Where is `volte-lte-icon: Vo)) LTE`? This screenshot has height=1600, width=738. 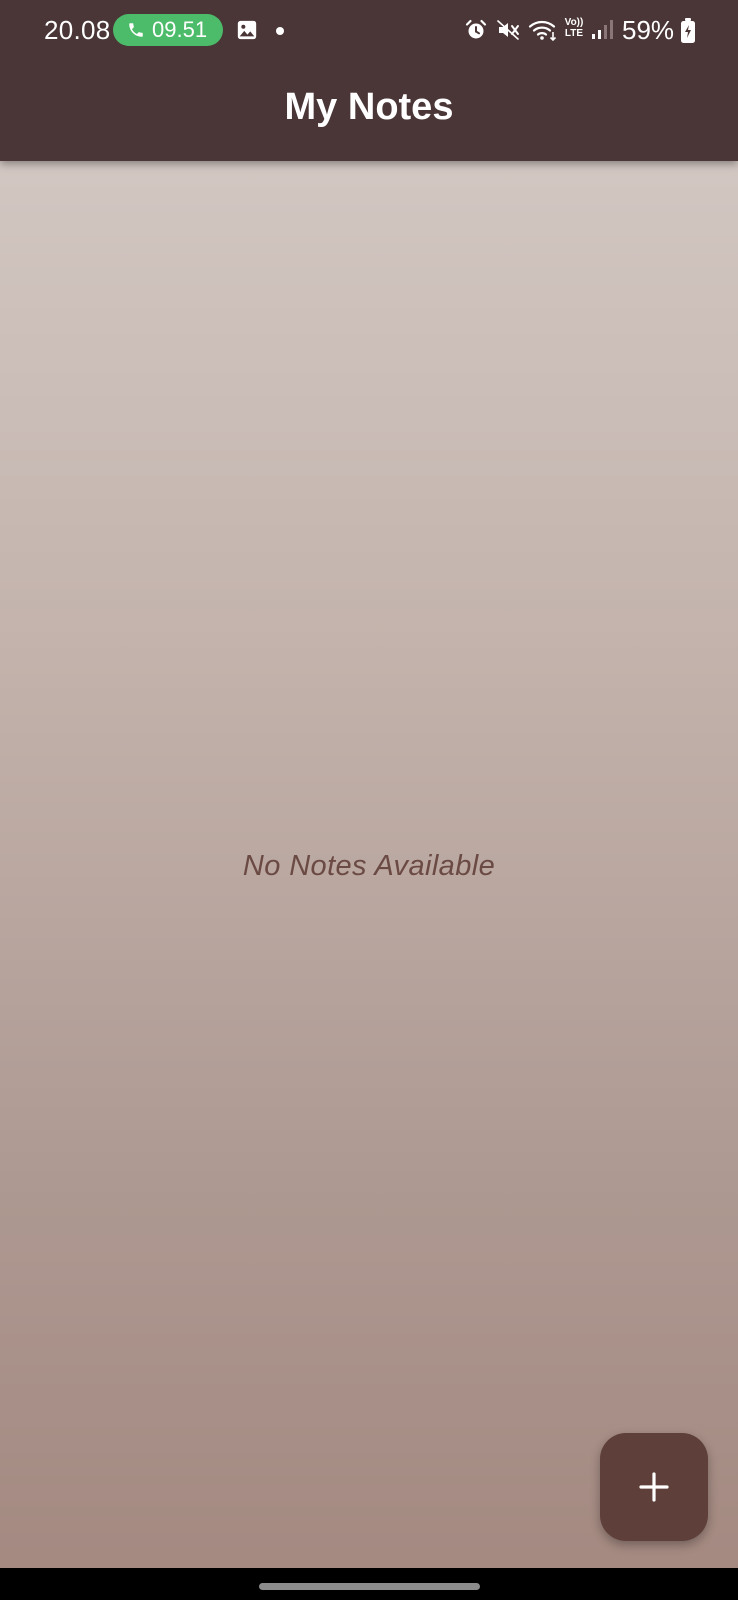
volte-lte-icon: Vo)) LTE is located at coordinates (574, 28).